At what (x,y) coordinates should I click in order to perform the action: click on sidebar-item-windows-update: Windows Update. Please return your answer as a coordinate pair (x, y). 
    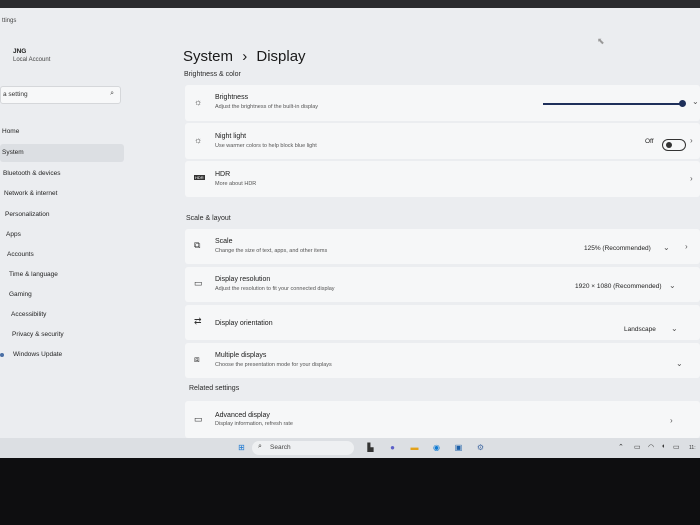
    Looking at the image, I should click on (67, 355).